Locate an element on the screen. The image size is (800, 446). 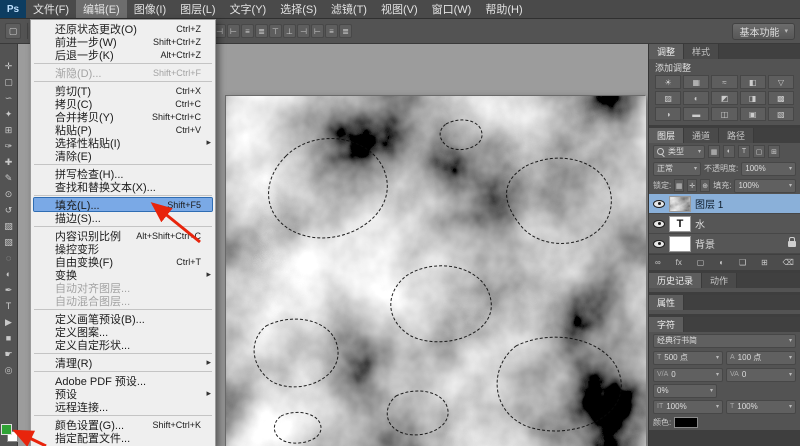
crop-tool: ⊞ is located at coordinates (9, 130).